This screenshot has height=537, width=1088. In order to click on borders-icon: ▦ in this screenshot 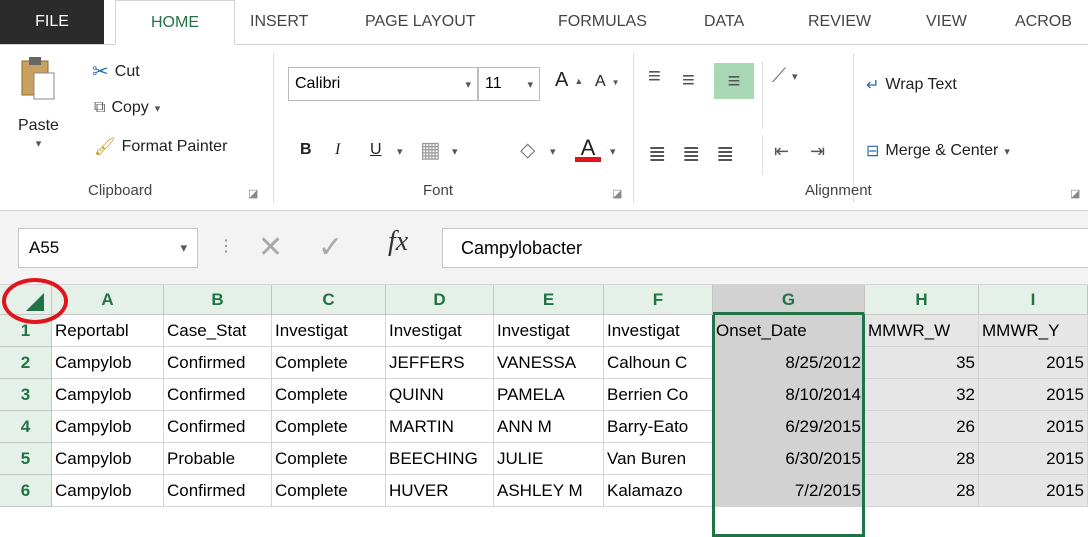, I will do `click(430, 150)`.